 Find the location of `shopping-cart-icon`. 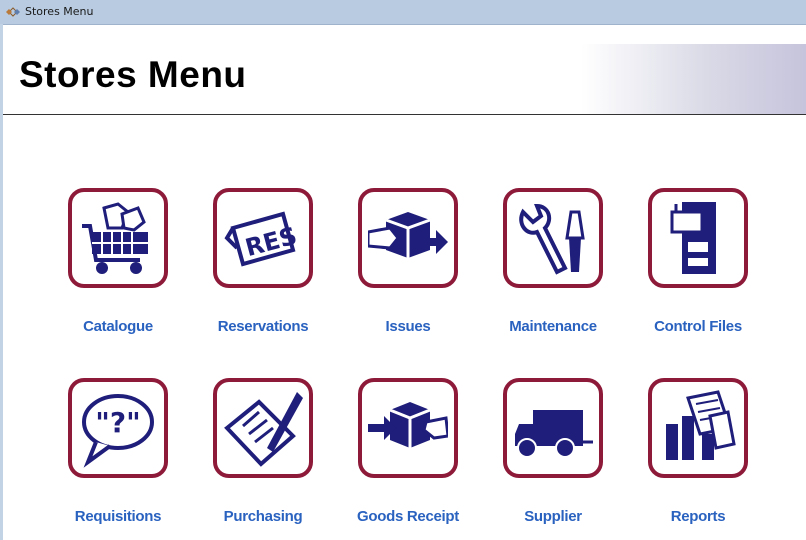

shopping-cart-icon is located at coordinates (115, 238).